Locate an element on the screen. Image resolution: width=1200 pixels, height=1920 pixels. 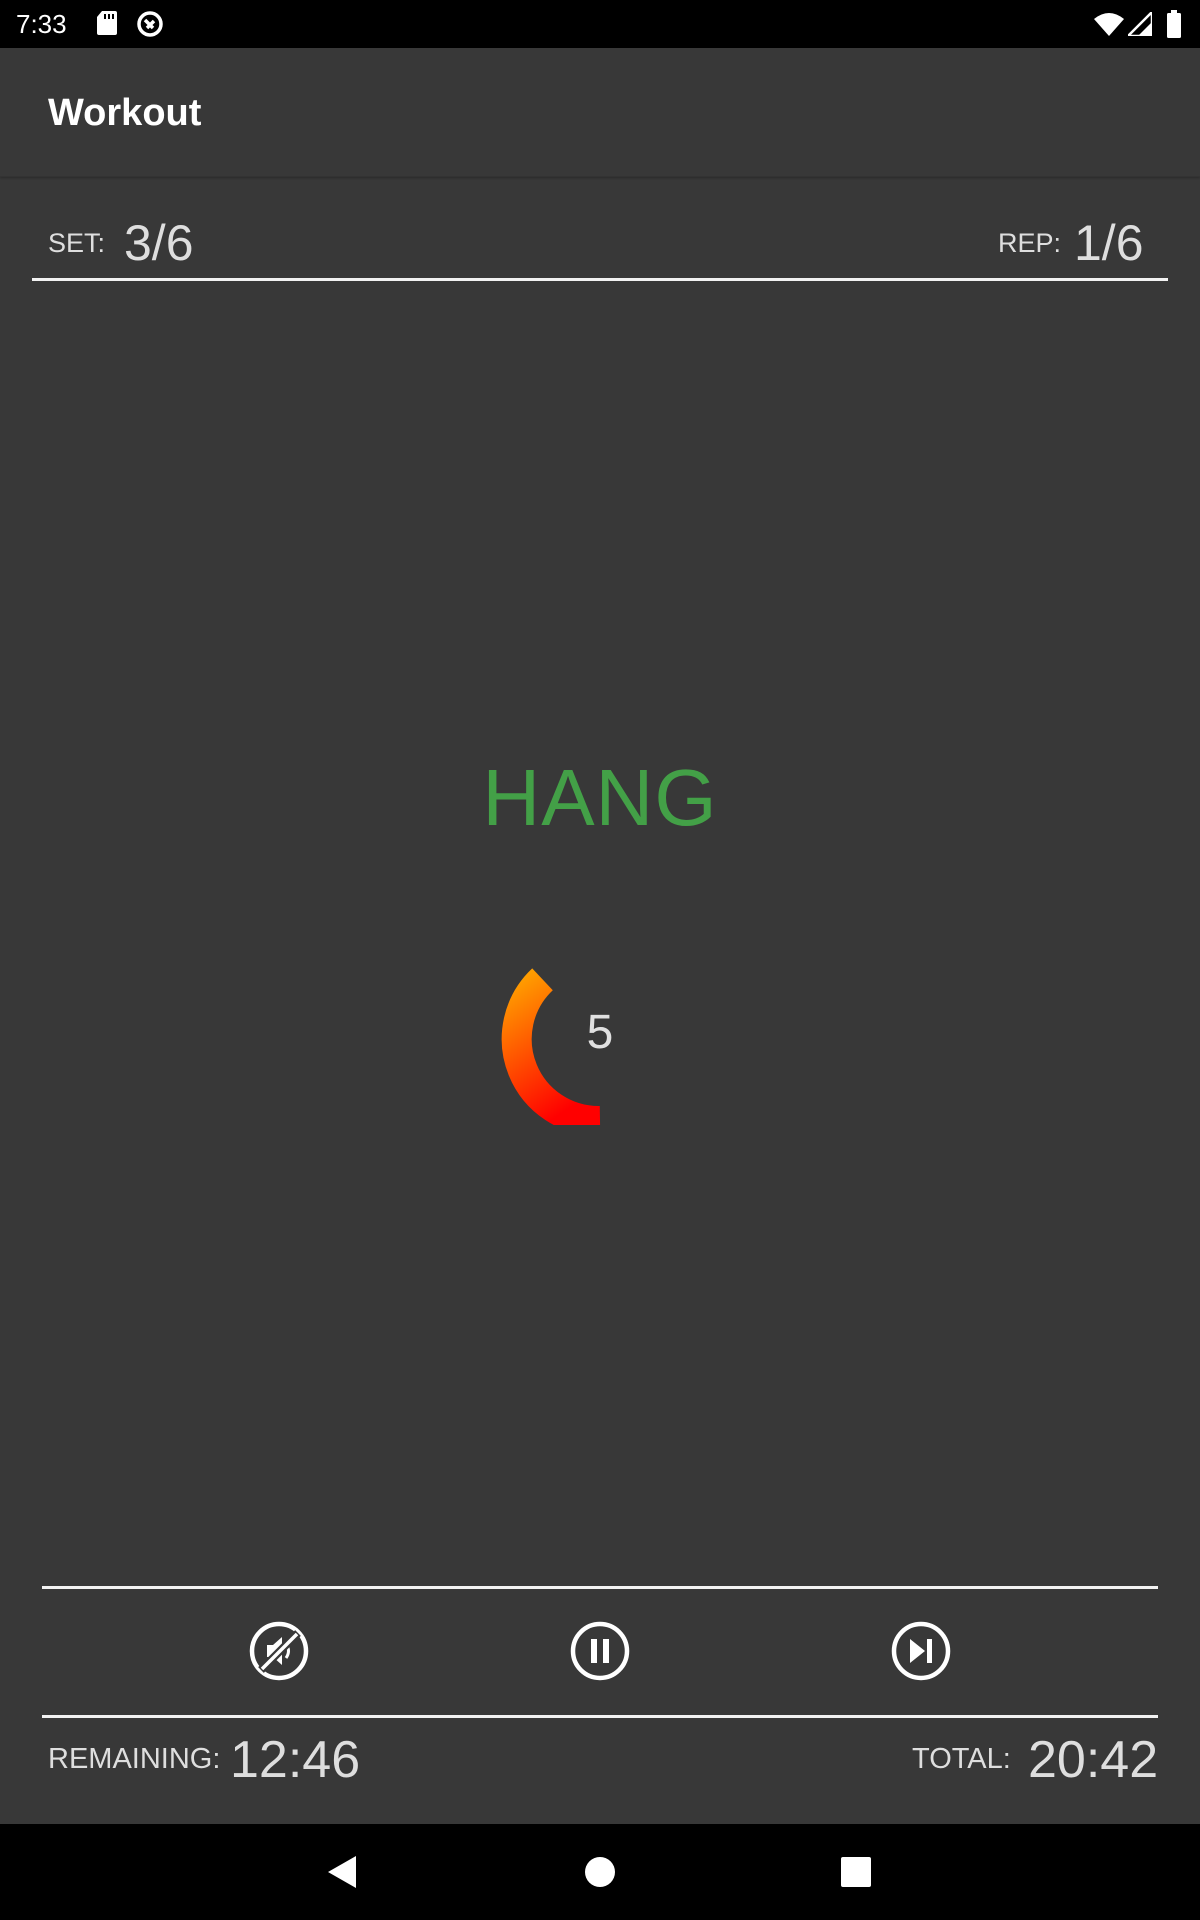
recents-icon is located at coordinates (856, 1872).